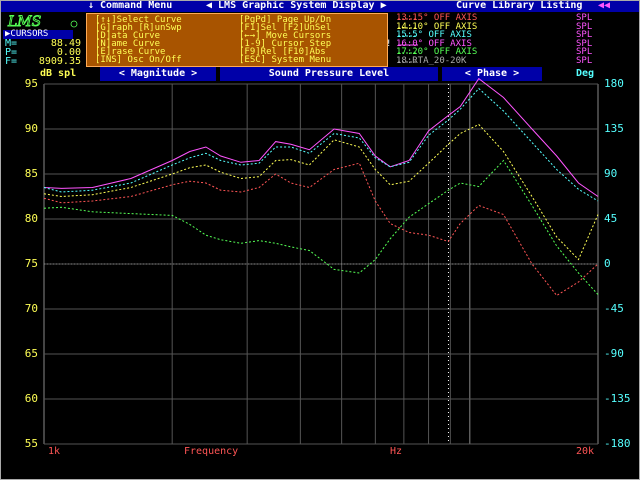 The width and height of the screenshot is (640, 480). I want to click on x-axis-title: Frequency, so click(211, 451).